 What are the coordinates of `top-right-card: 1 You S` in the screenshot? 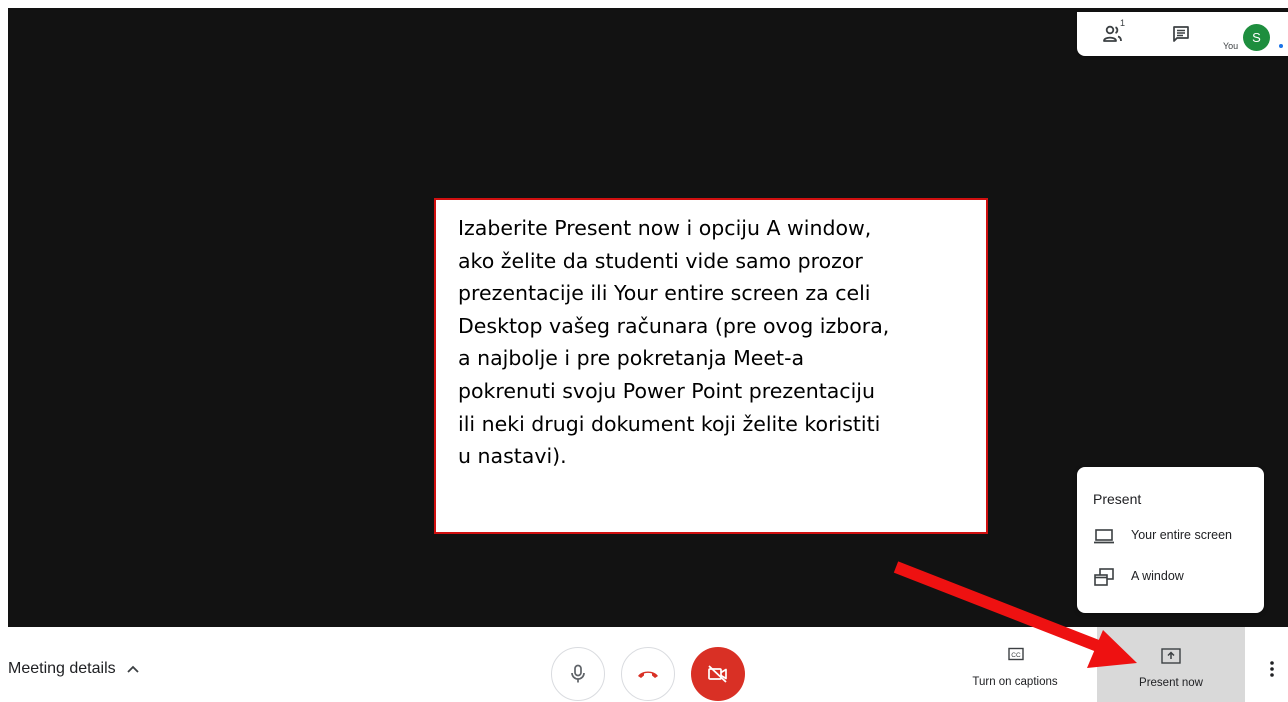 It's located at (1182, 34).